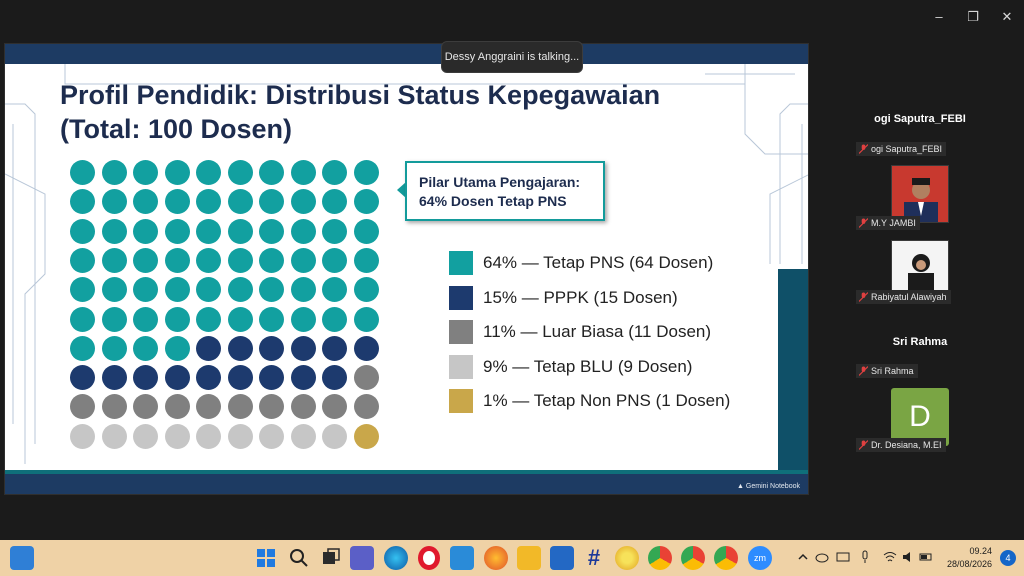  What do you see at coordinates (693, 558) in the screenshot?
I see `chrome-profile-2-icon` at bounding box center [693, 558].